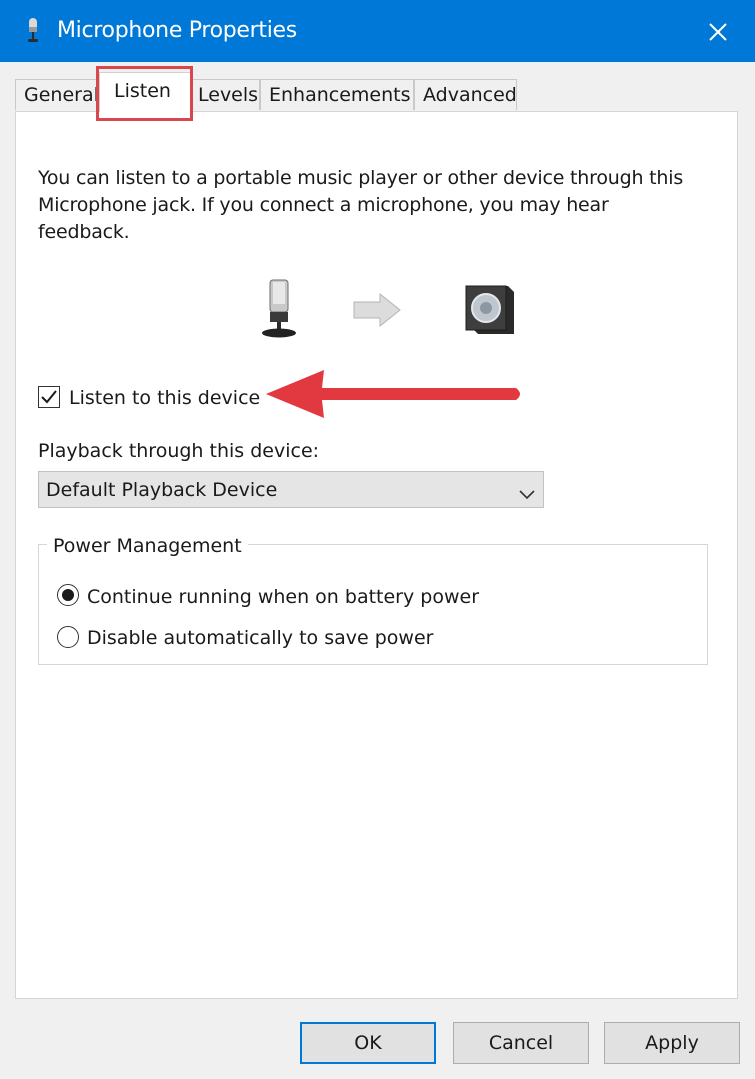 This screenshot has height=1079, width=755. Describe the element at coordinates (84, 232) in the screenshot. I see `description-line: feedback.` at that location.